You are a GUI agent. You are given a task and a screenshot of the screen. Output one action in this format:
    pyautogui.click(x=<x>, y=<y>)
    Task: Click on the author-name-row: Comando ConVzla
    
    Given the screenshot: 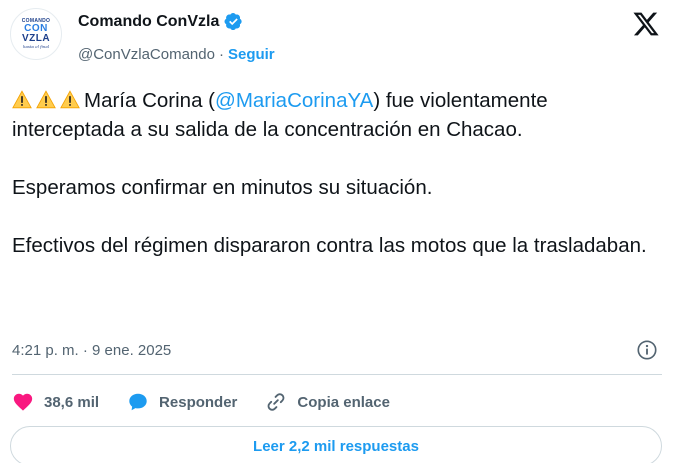 What is the action you would take?
    pyautogui.click(x=160, y=21)
    